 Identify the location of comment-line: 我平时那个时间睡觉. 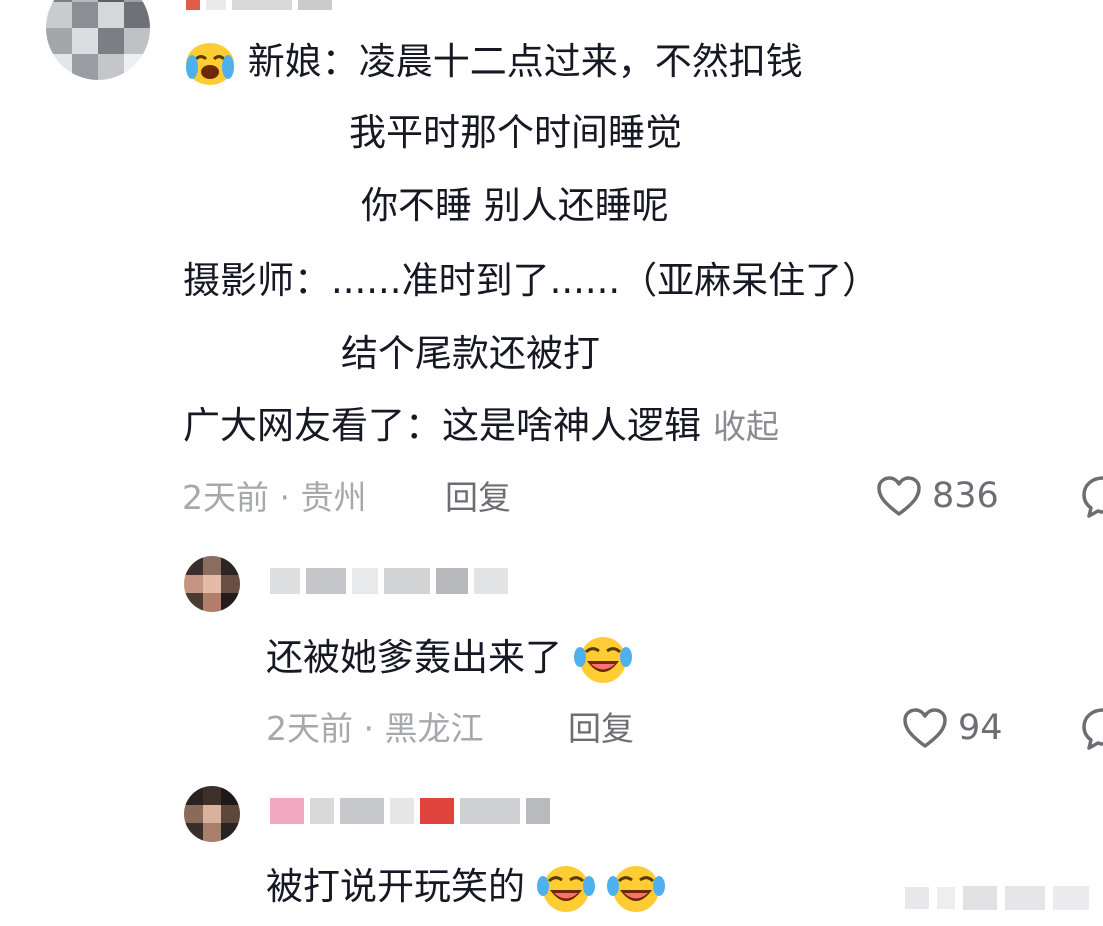
(515, 132).